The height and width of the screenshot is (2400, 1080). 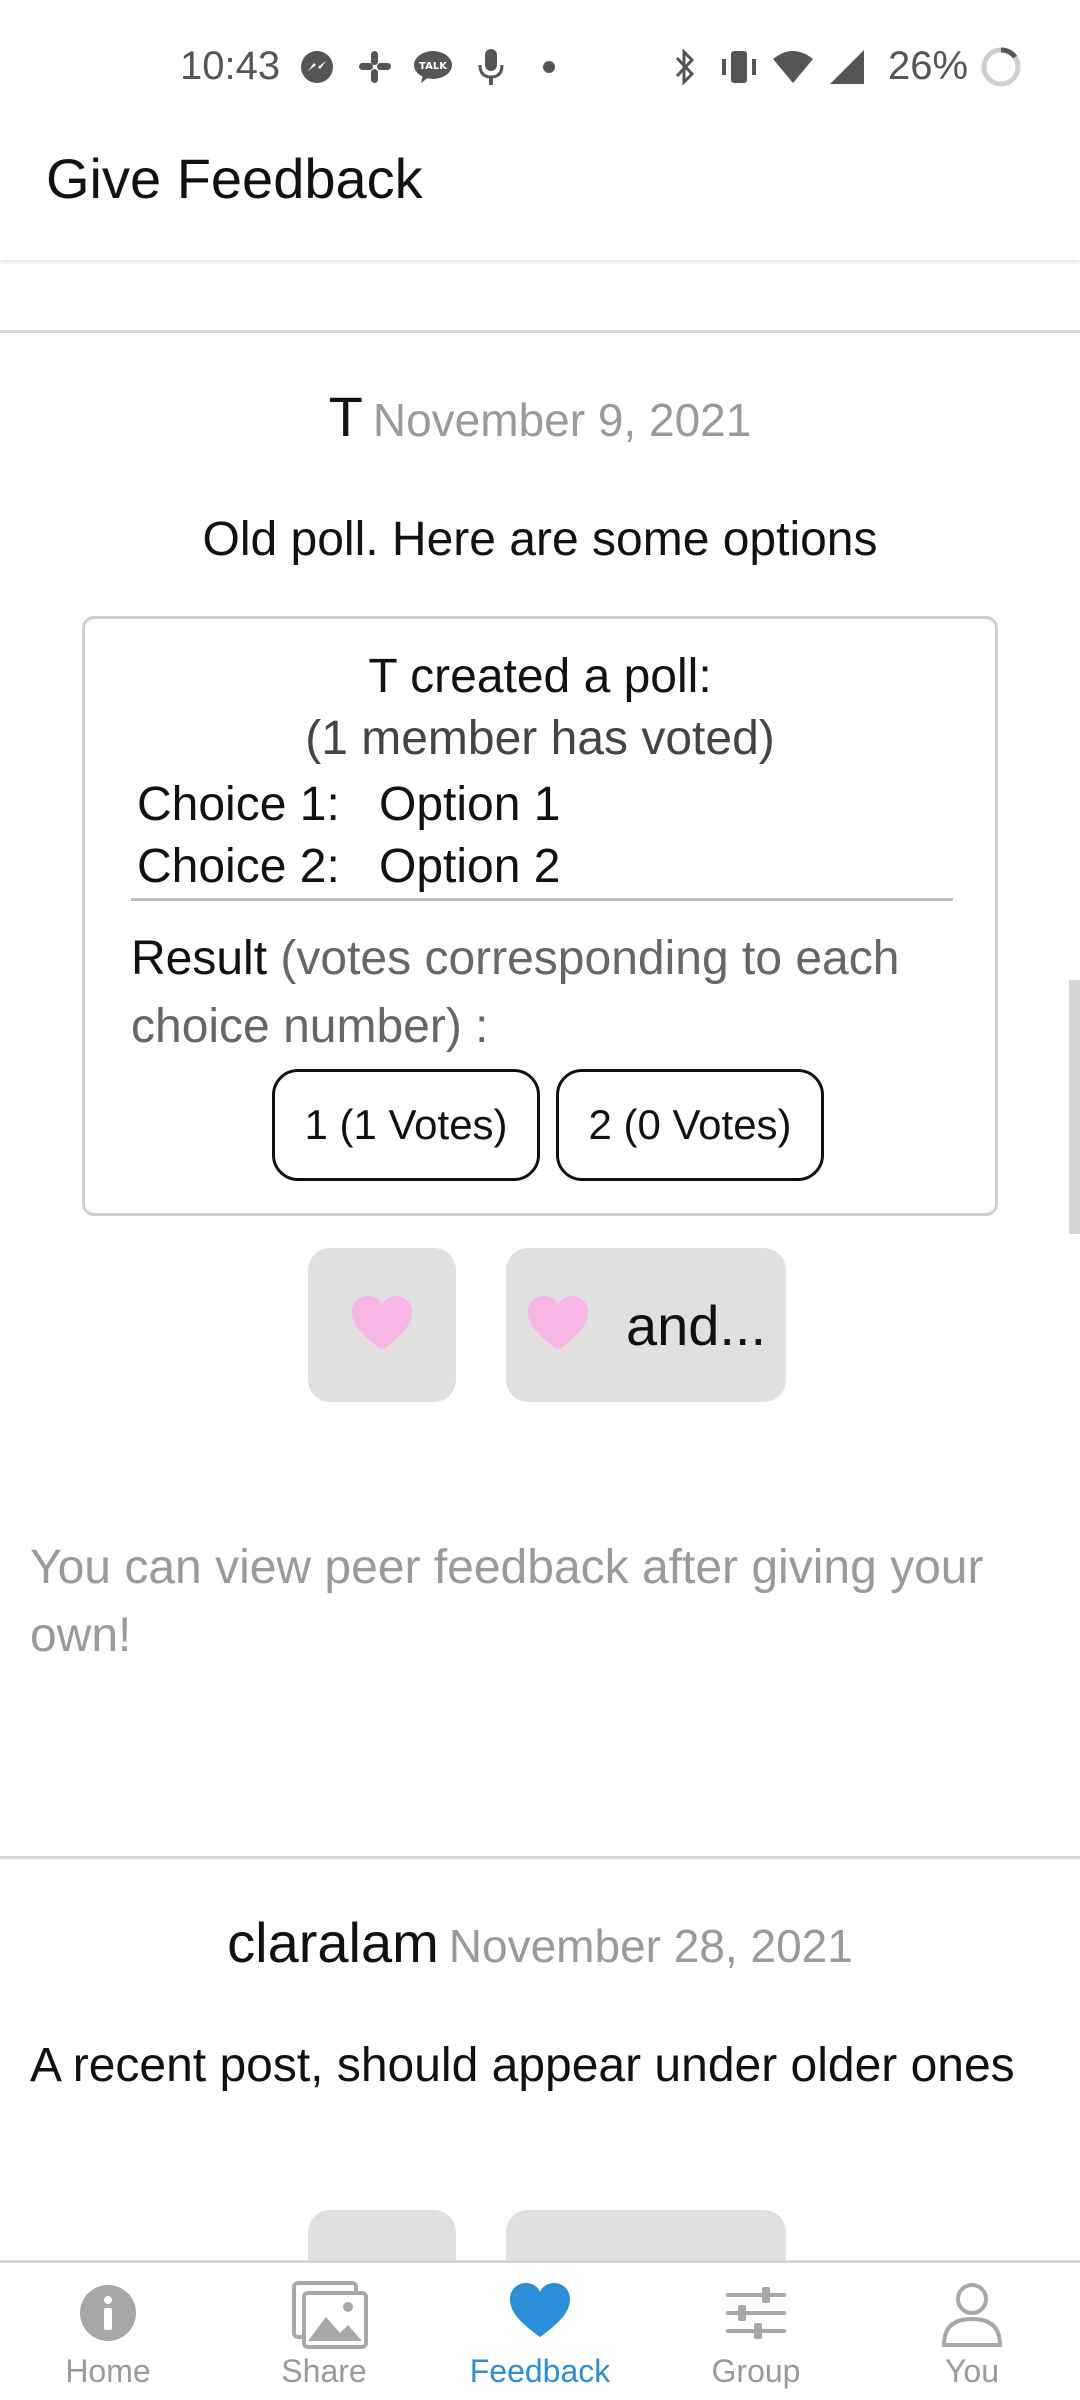 I want to click on nav-home: Home, so click(x=108, y=2331).